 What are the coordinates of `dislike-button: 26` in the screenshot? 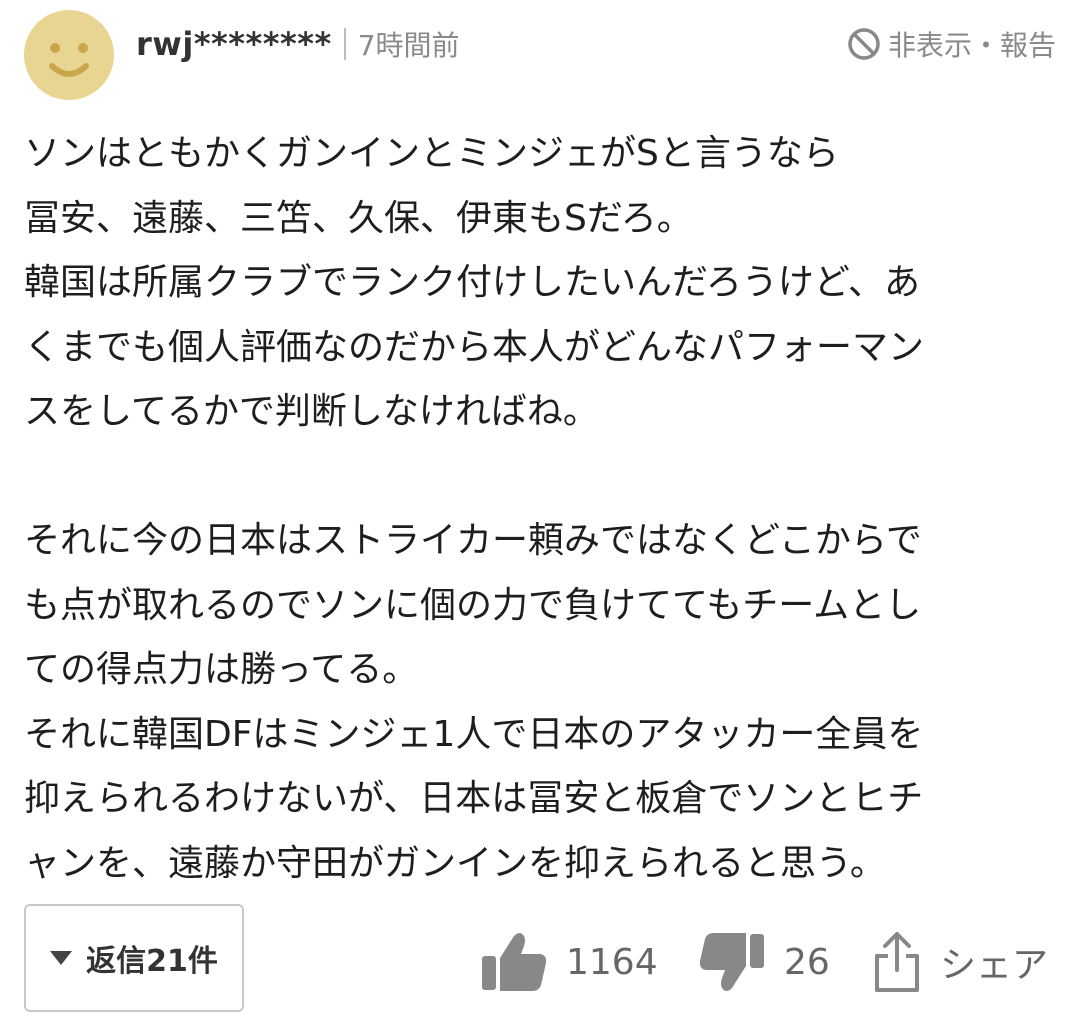 It's located at (764, 962).